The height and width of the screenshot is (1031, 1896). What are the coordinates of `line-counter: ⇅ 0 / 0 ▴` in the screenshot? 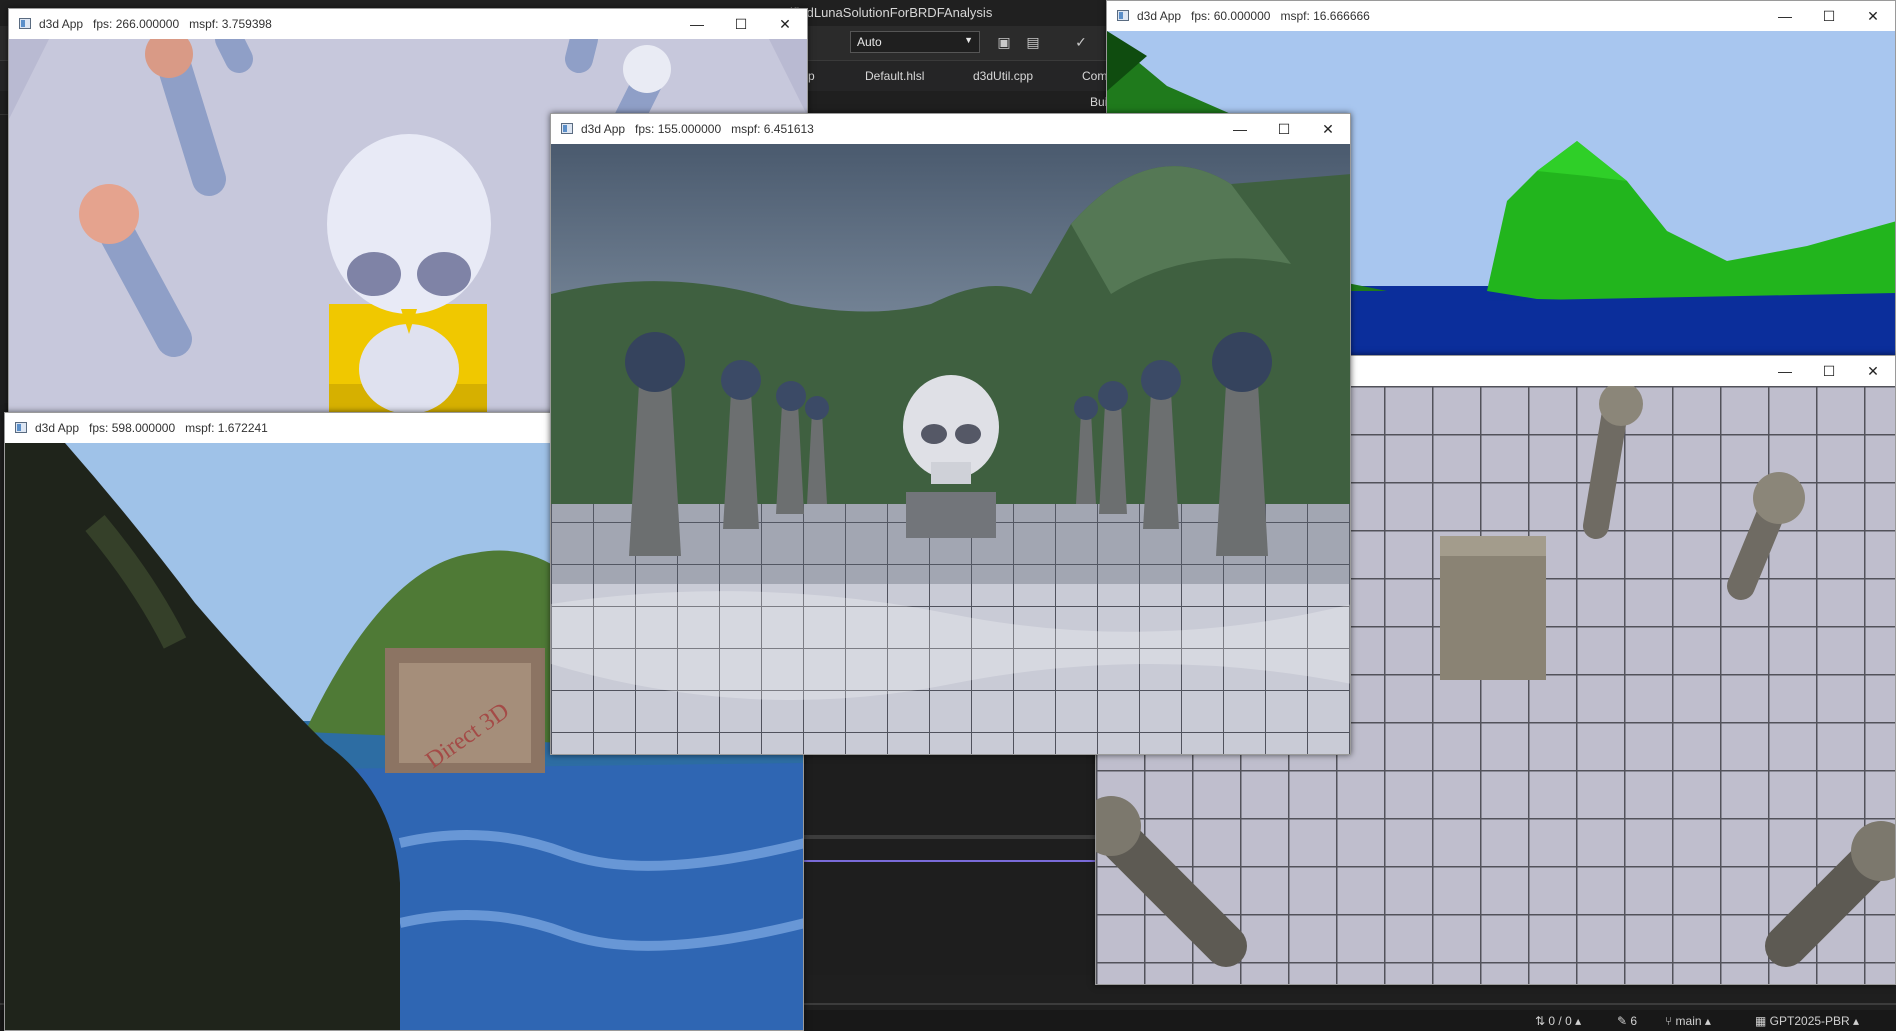 It's located at (1558, 1021).